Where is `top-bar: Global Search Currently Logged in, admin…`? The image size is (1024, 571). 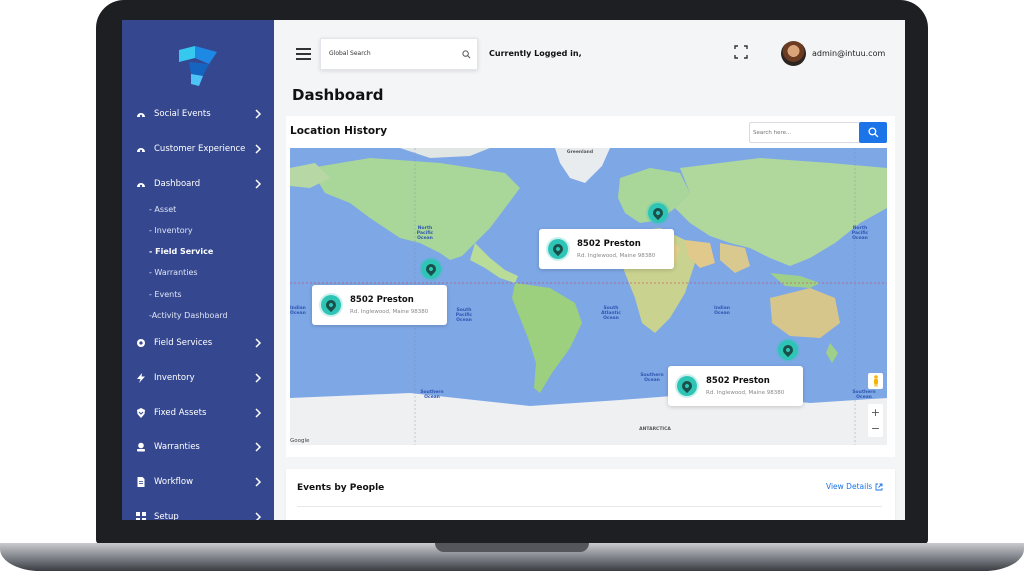 top-bar: Global Search Currently Logged in, admin… is located at coordinates (589, 54).